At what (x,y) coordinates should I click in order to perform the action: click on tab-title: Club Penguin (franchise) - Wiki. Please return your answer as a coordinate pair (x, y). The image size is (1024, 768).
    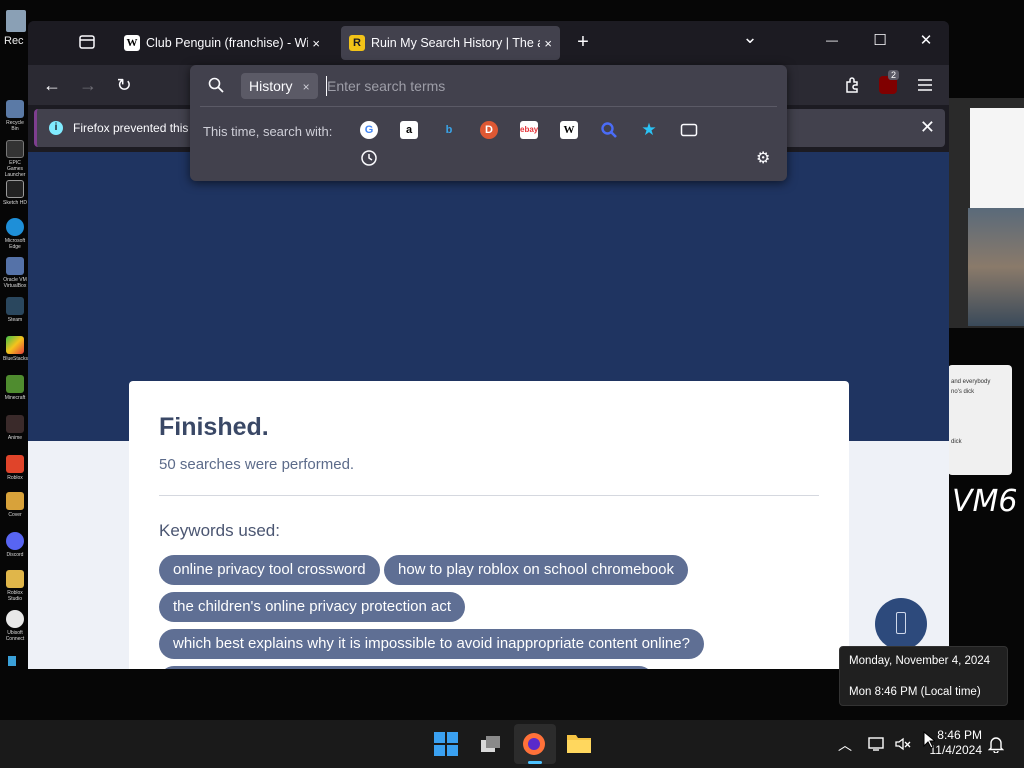
    Looking at the image, I should click on (227, 43).